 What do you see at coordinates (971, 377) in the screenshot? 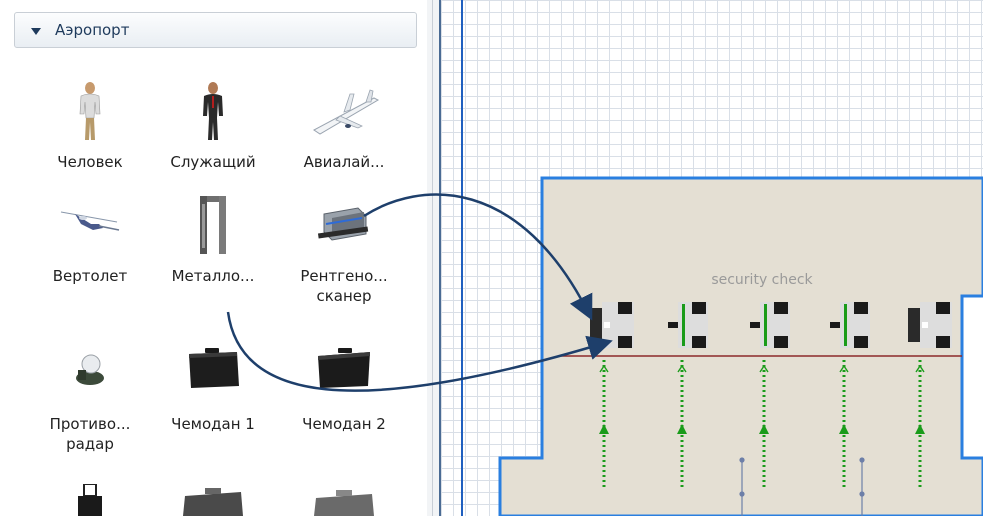
I see `inner-room-wall` at bounding box center [971, 377].